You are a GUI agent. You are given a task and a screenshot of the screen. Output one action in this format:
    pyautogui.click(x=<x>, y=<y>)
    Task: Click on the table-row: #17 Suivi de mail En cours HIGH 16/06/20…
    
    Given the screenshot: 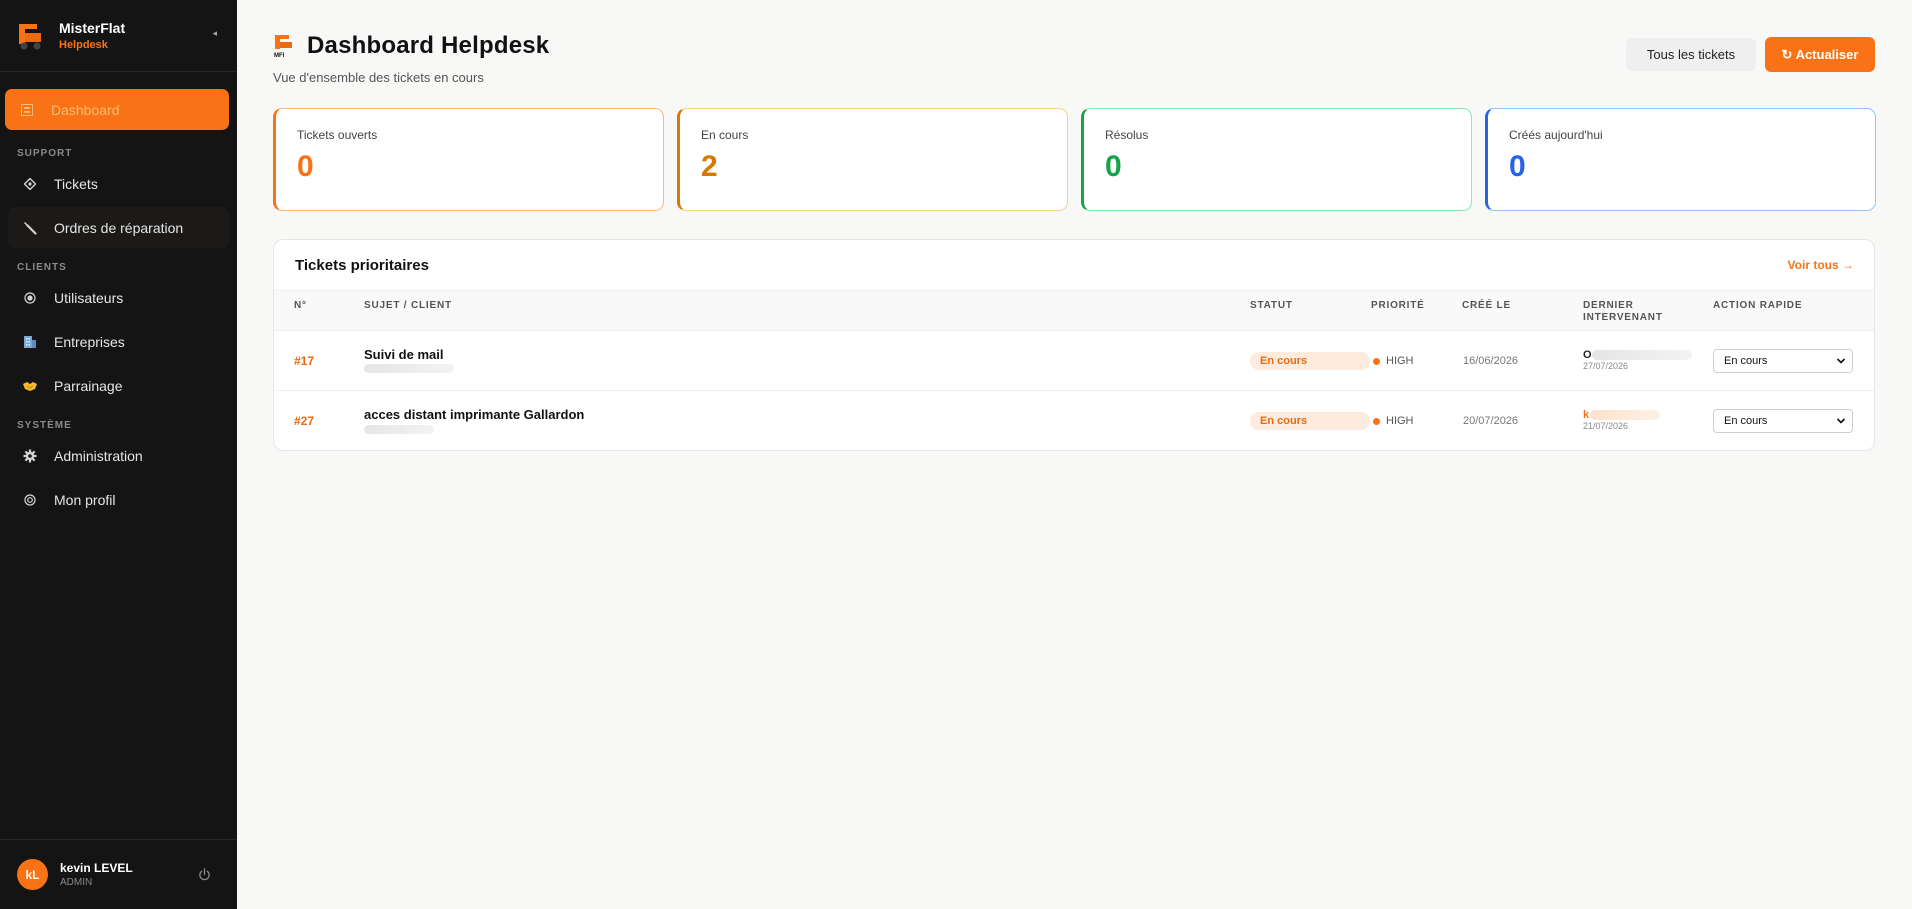 What is the action you would take?
    pyautogui.click(x=1074, y=361)
    